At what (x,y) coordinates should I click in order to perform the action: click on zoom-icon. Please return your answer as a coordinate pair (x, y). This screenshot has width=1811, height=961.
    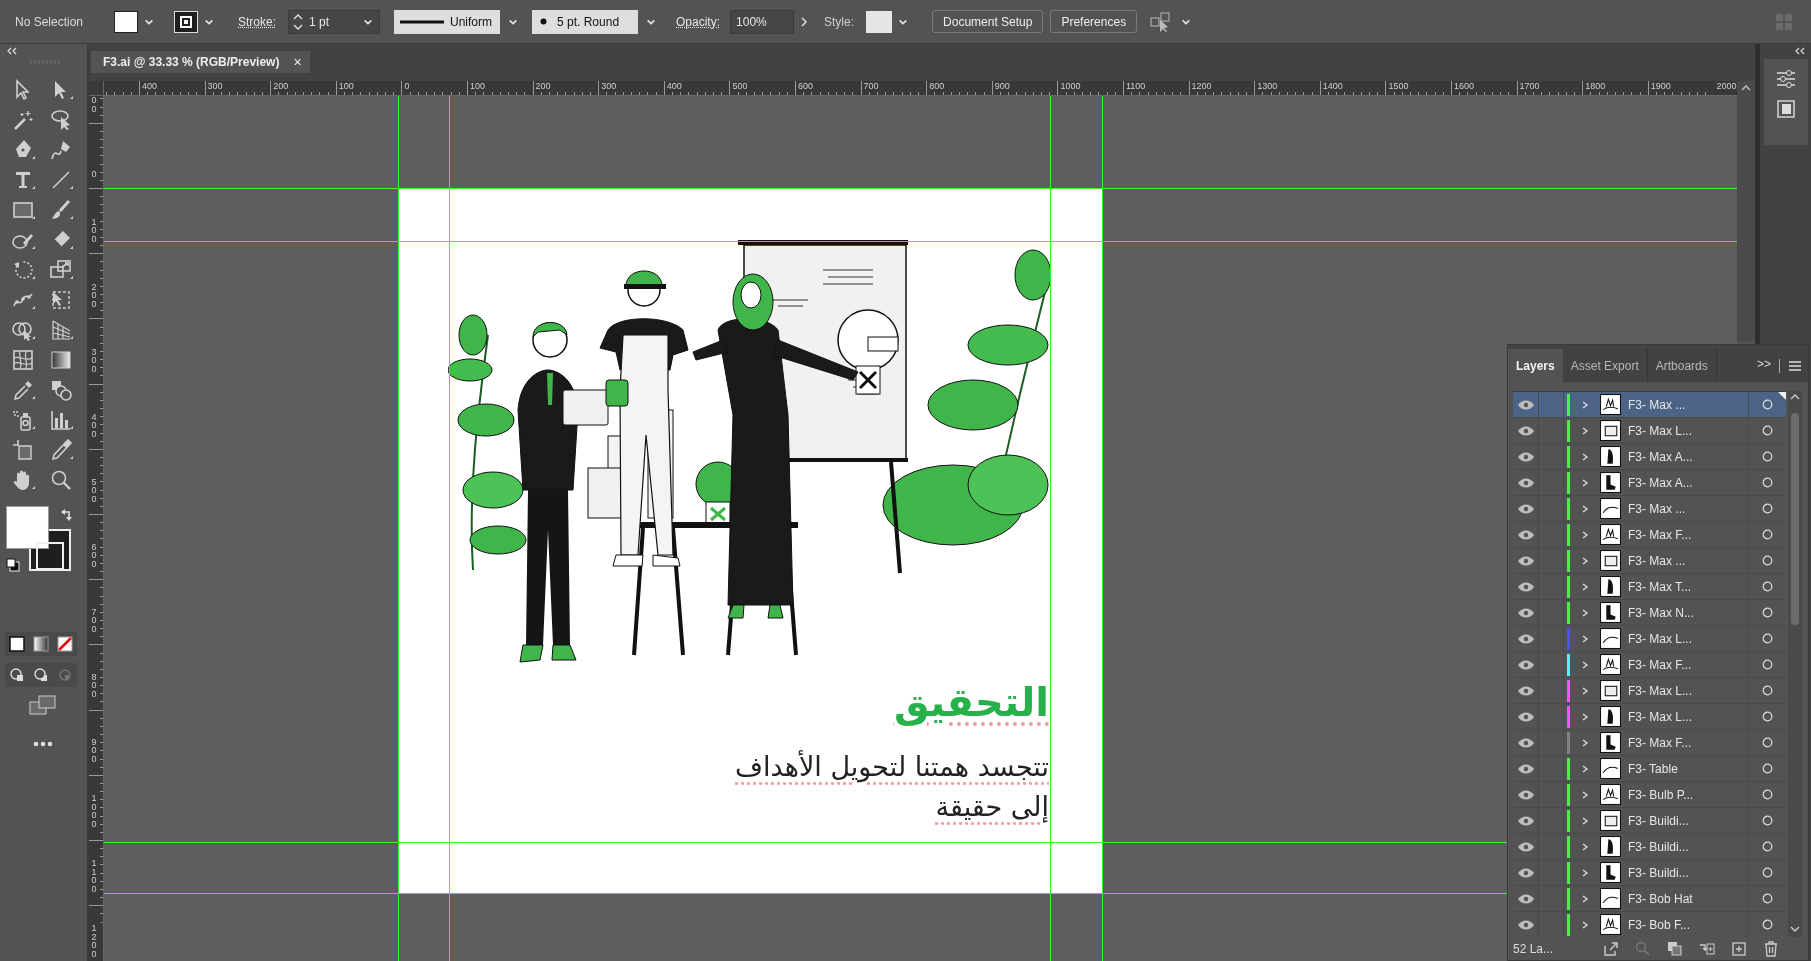
    Looking at the image, I should click on (61, 480).